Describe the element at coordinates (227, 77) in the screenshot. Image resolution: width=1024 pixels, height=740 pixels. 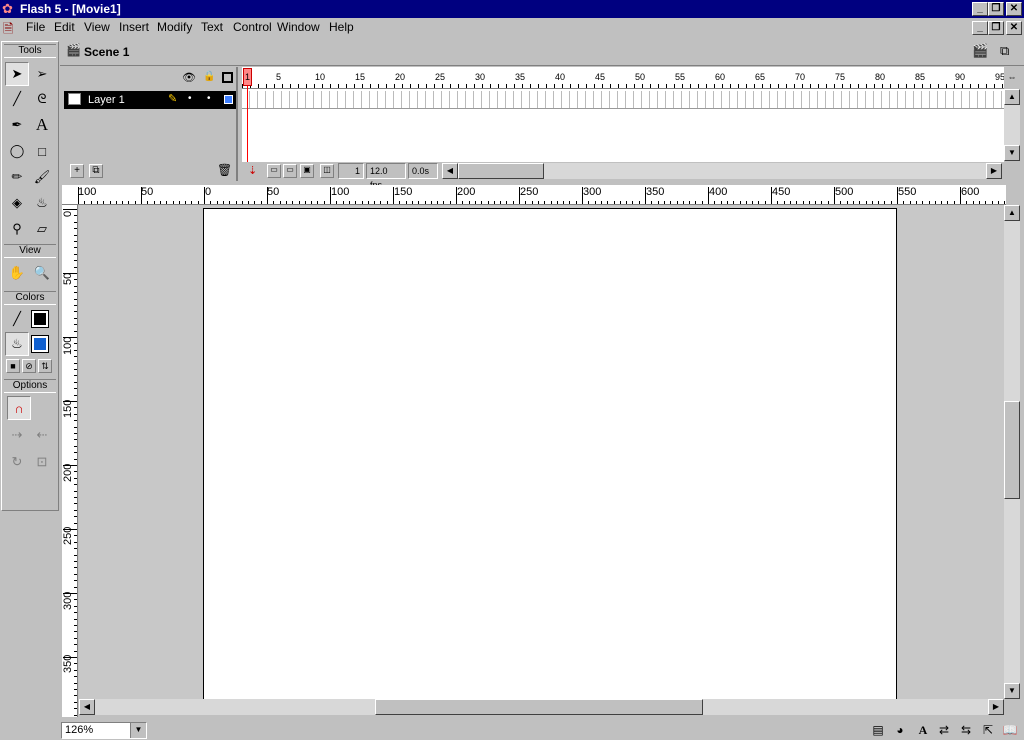
I see `outline-all-icon` at that location.